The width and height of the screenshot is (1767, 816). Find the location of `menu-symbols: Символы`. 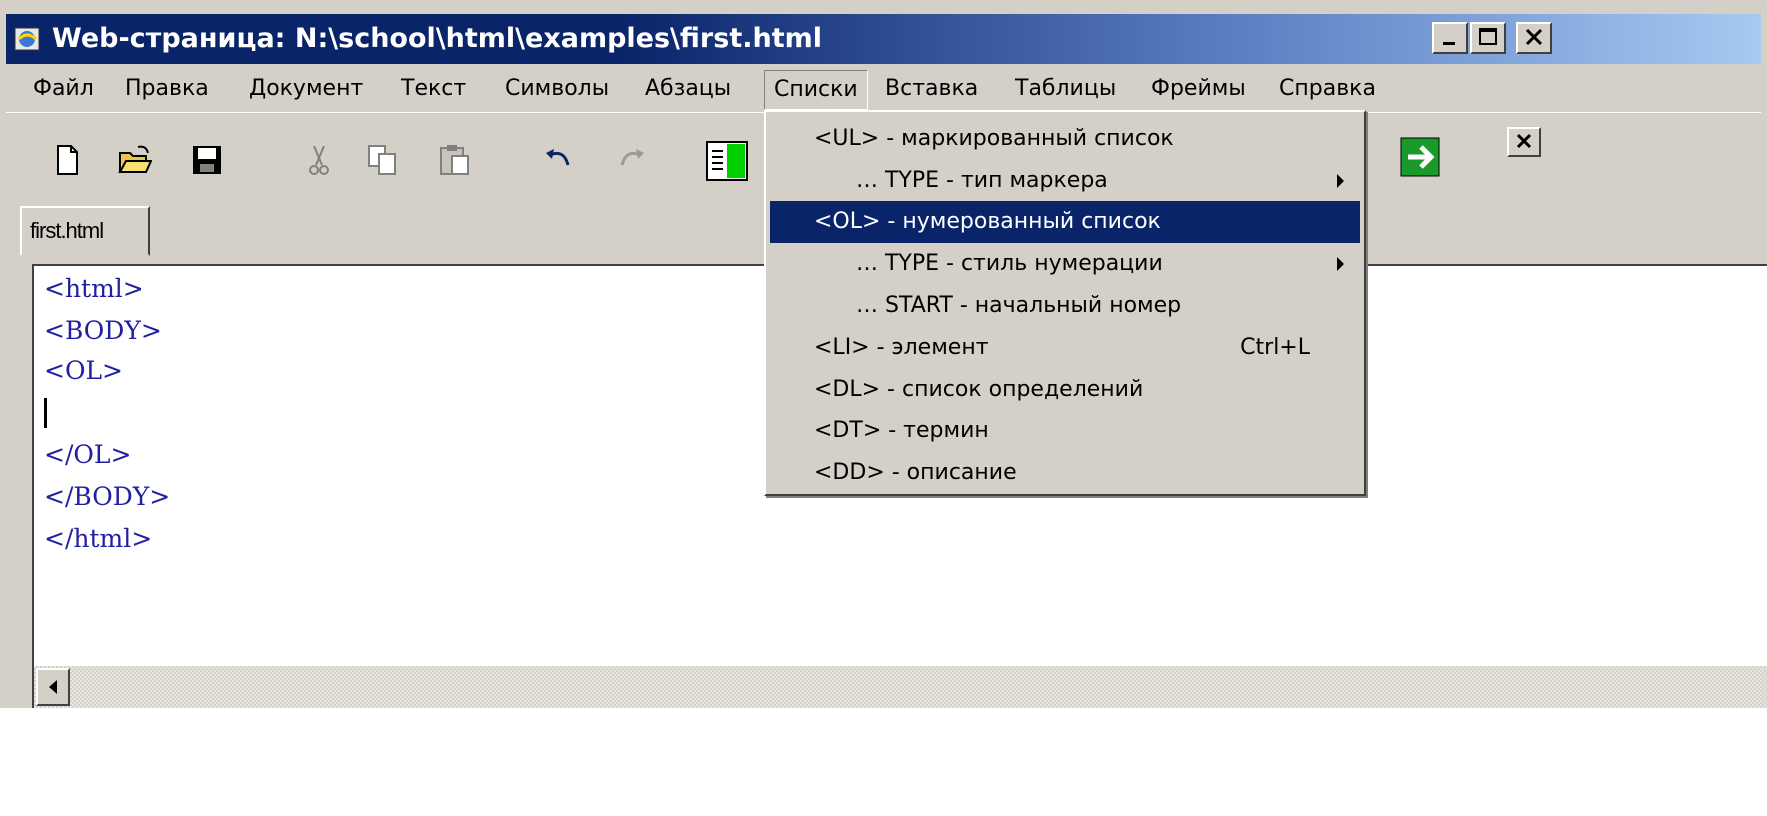

menu-symbols: Символы is located at coordinates (557, 89).